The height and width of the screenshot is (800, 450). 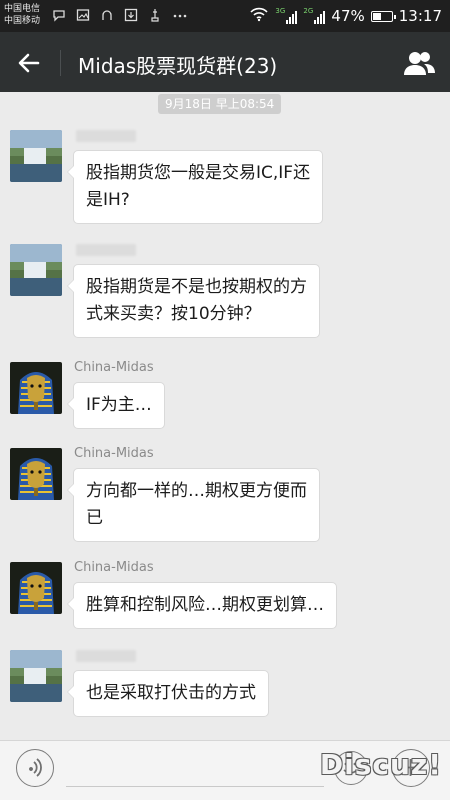 What do you see at coordinates (225, 16) in the screenshot?
I see `status-bar: 中国电信 中国移动 3G 2G 47% 13:17` at bounding box center [225, 16].